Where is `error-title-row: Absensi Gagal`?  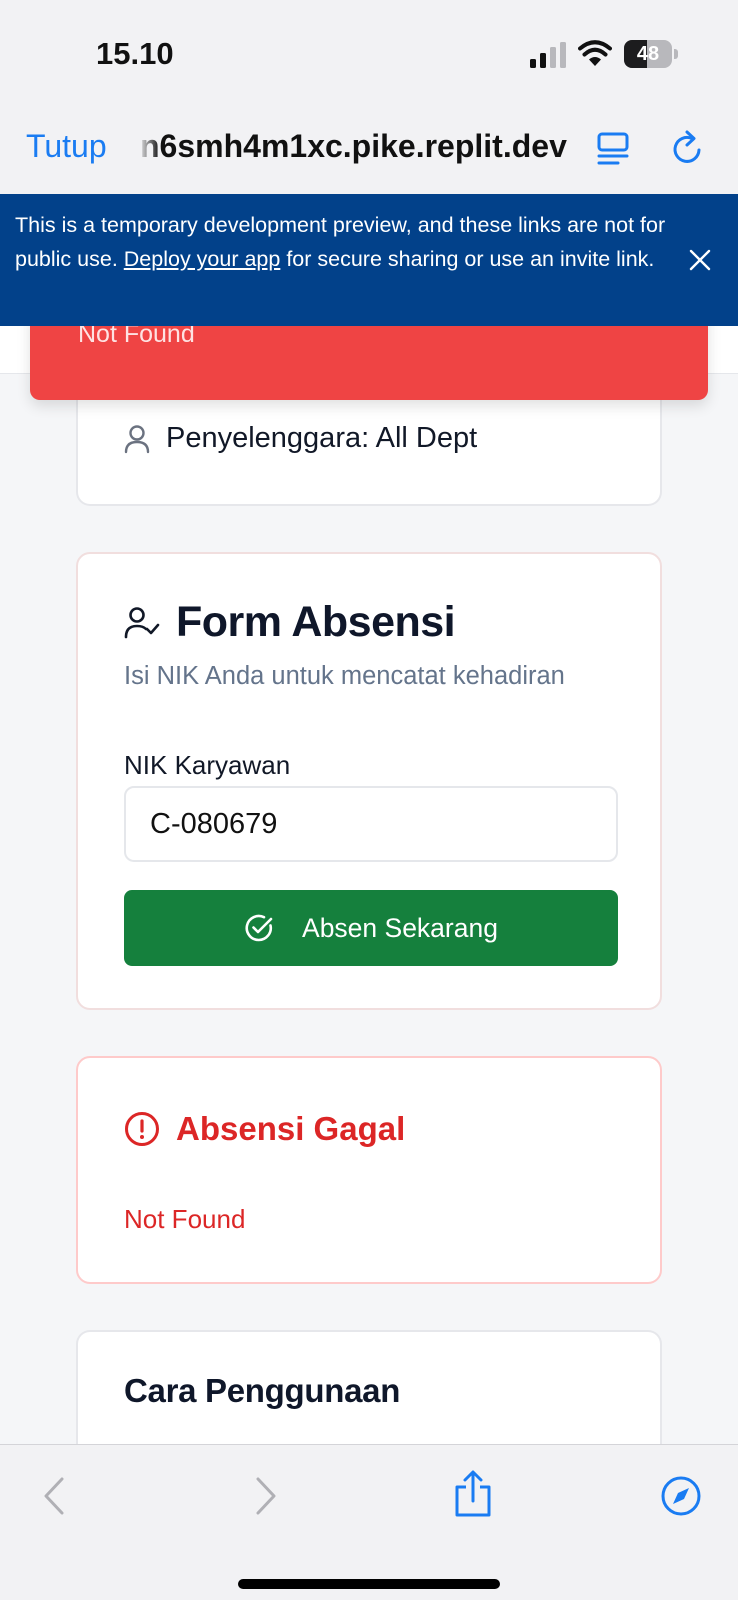
error-title-row: Absensi Gagal is located at coordinates (264, 1129).